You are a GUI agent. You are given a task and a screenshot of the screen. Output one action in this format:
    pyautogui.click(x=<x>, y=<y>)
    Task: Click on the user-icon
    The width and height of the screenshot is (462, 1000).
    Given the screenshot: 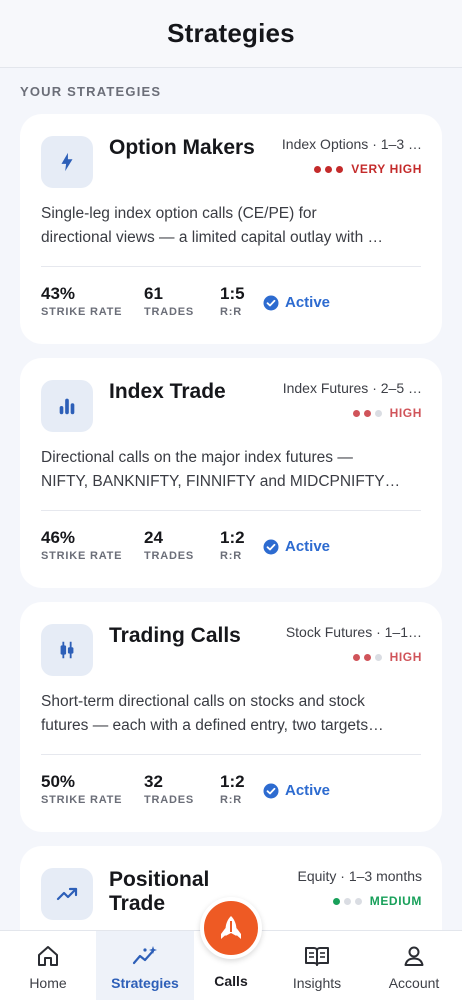 What is the action you would take?
    pyautogui.click(x=414, y=956)
    